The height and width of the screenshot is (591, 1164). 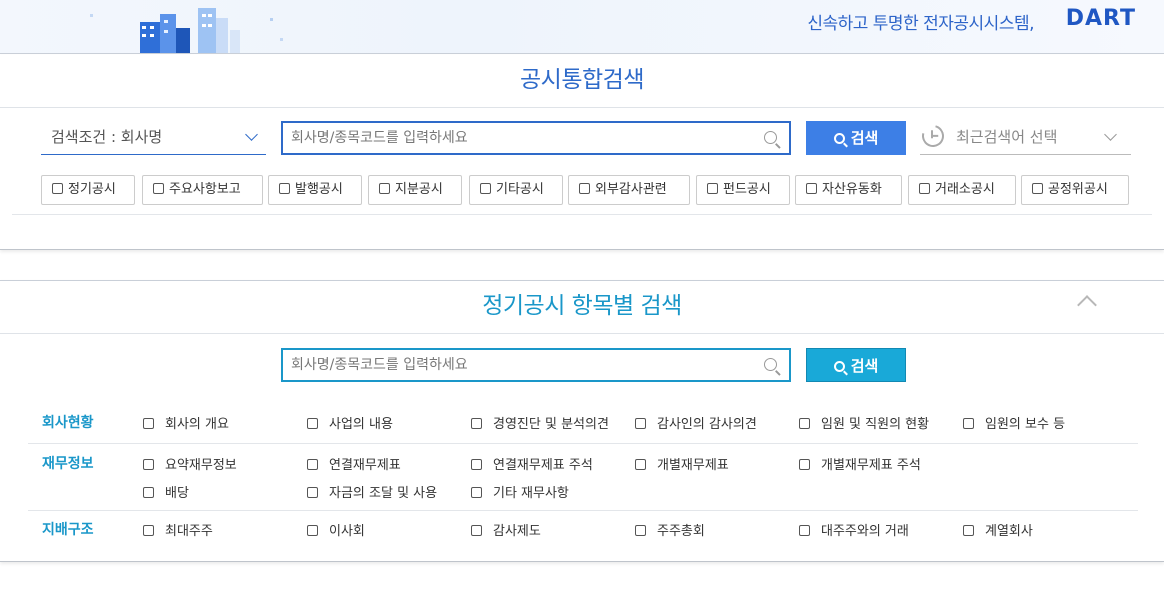 I want to click on header-slogan: 신속하고 투명한 전자공시시스템,, so click(x=920, y=24).